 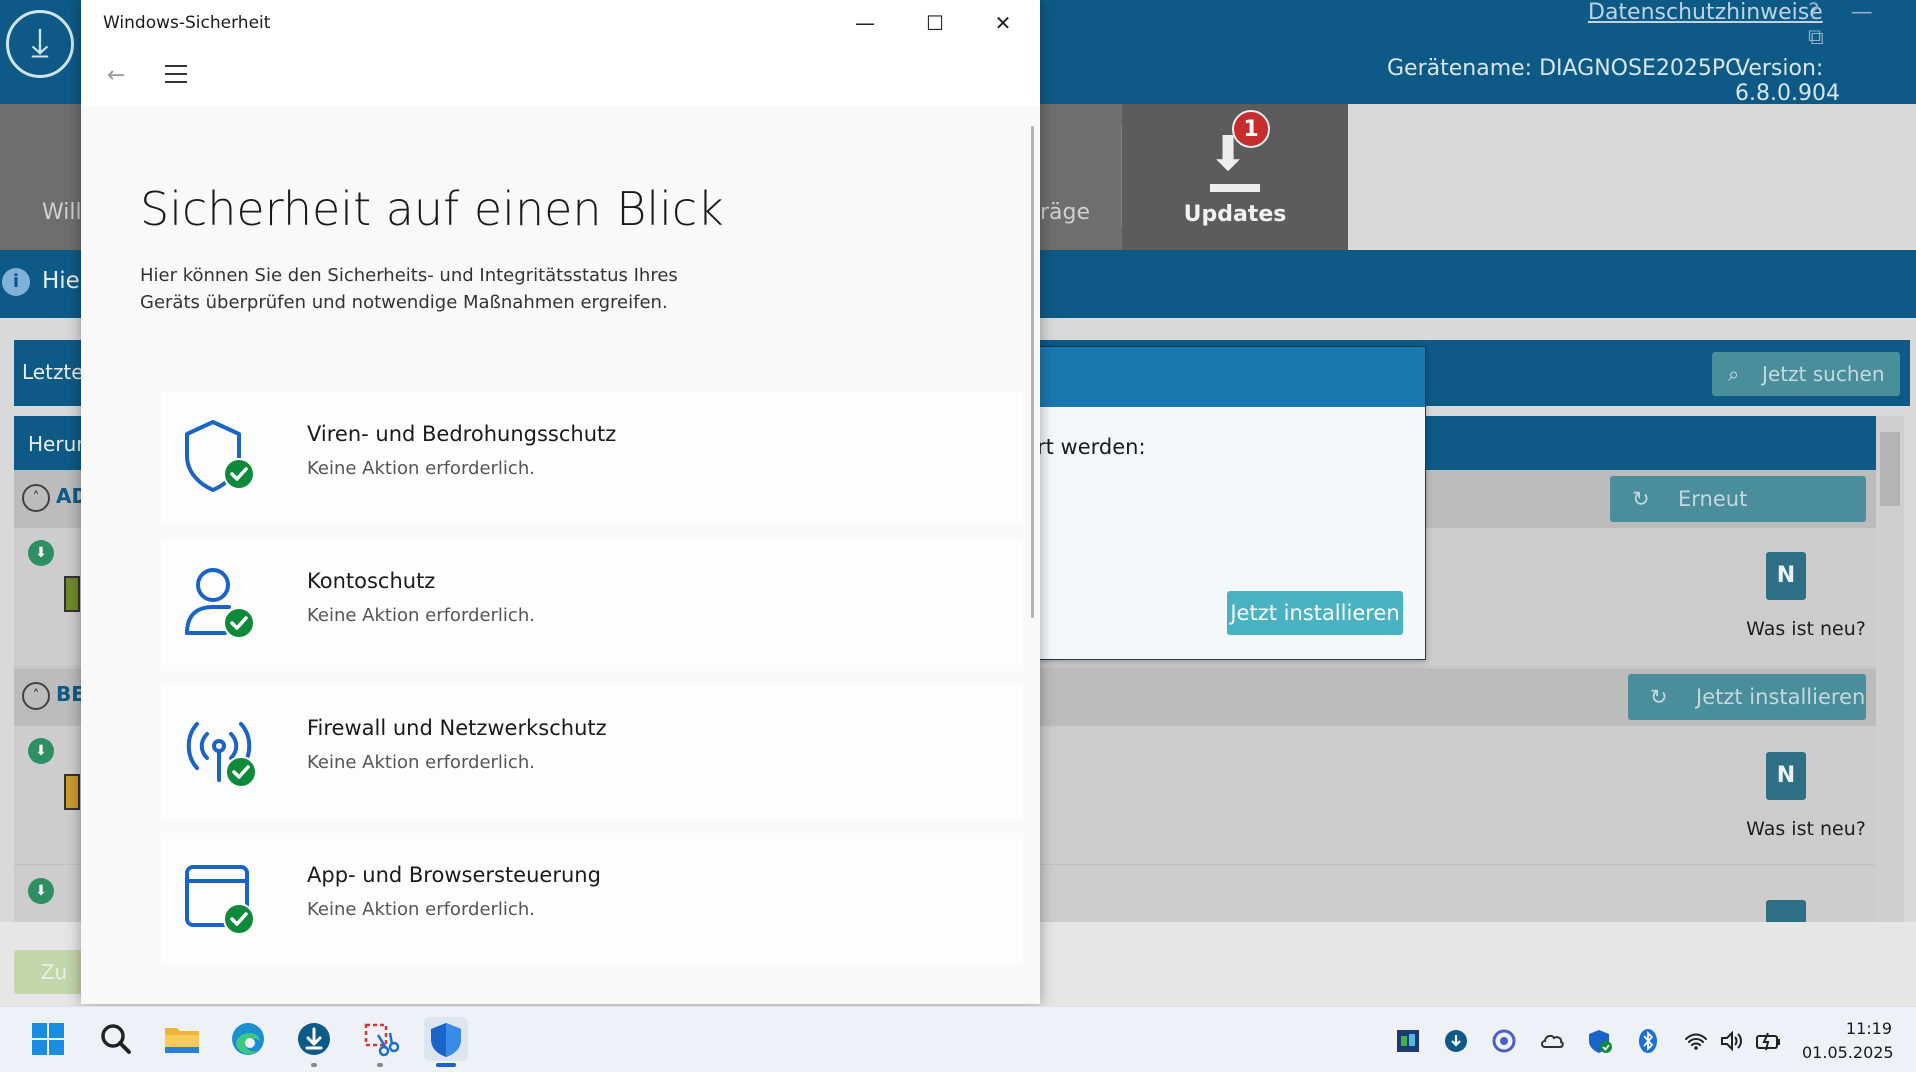 I want to click on start-button, so click(x=48, y=1039).